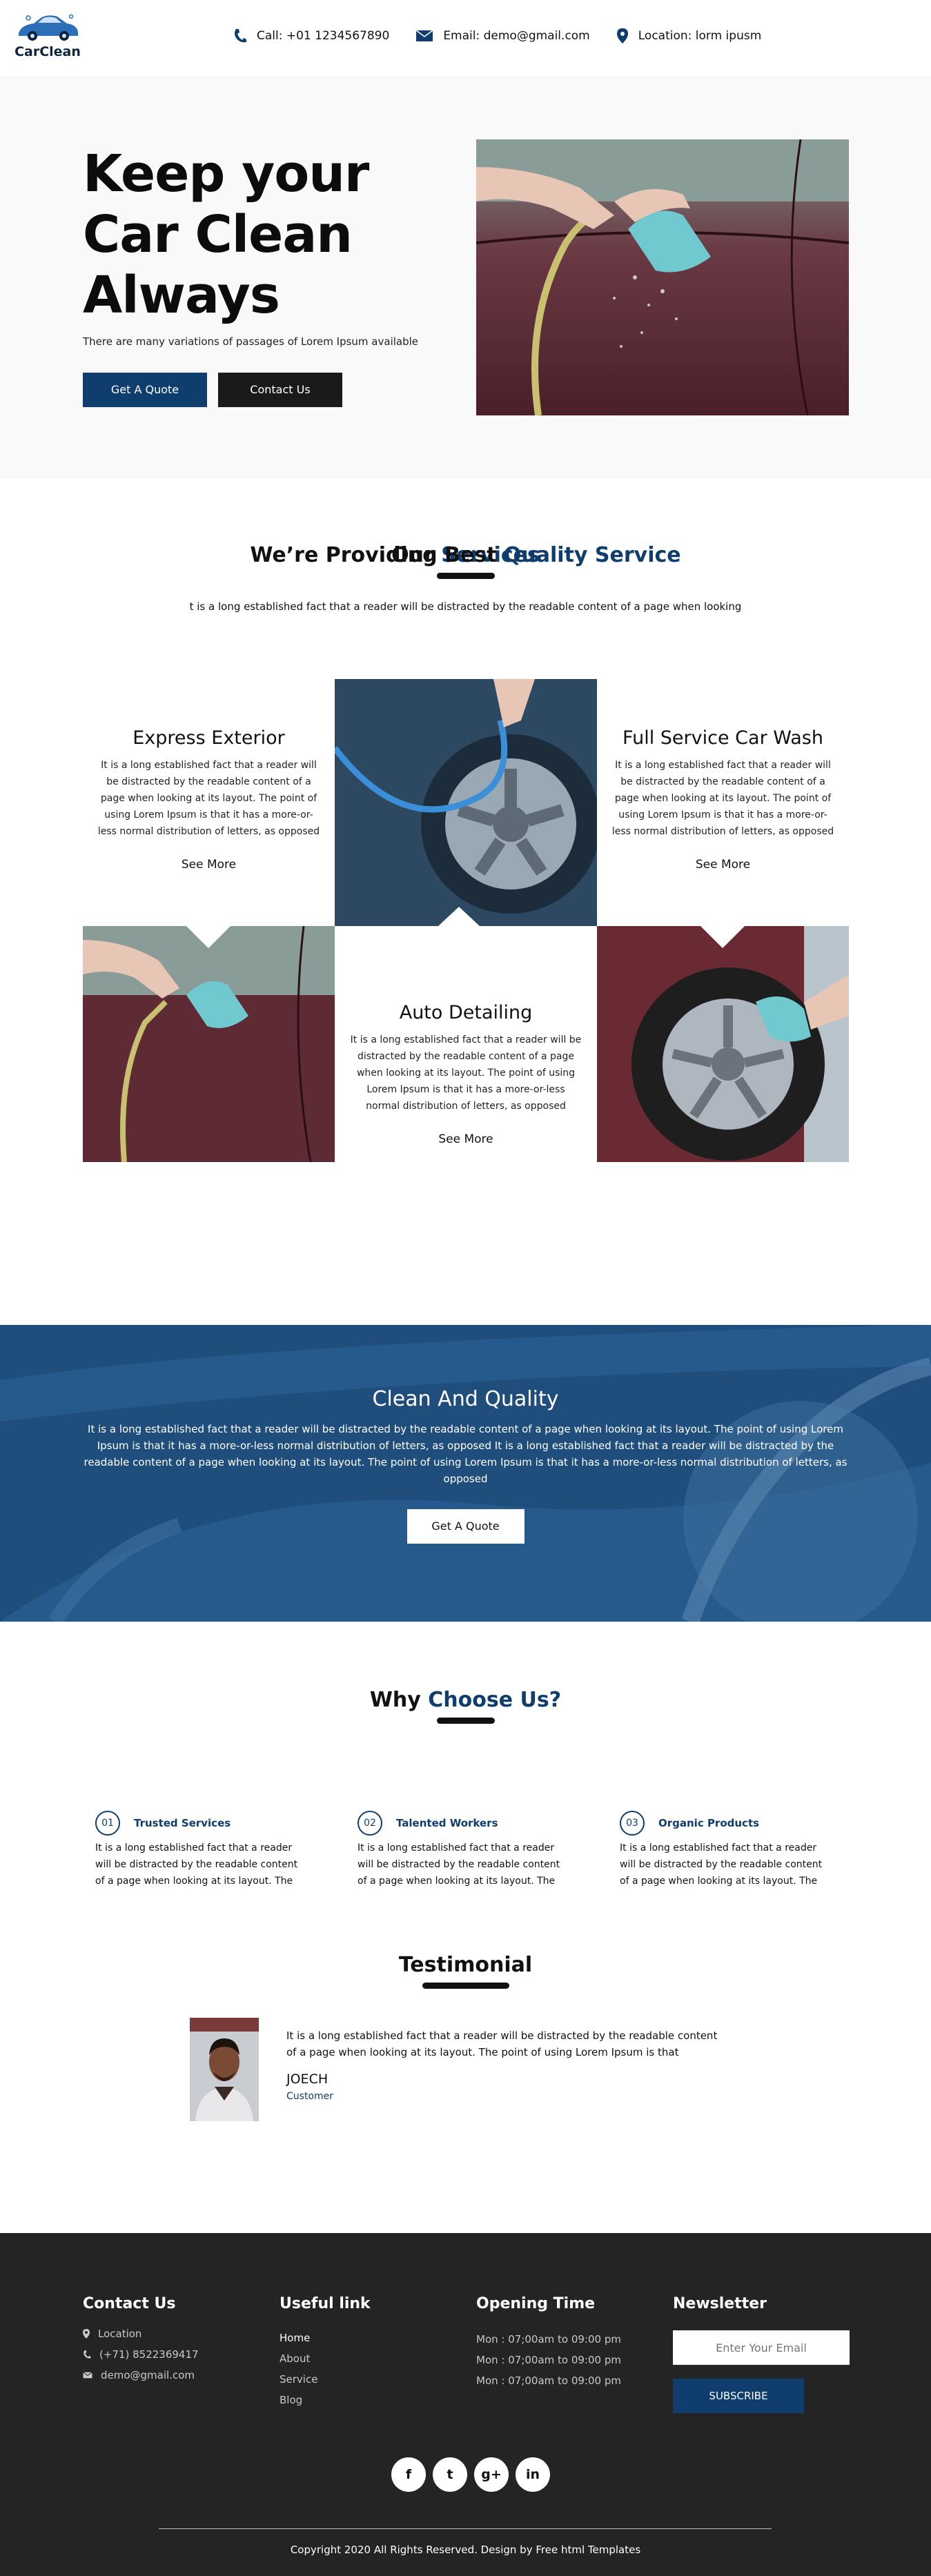 The width and height of the screenshot is (931, 2576). I want to click on header-location: Location: lorm ipusm, so click(689, 36).